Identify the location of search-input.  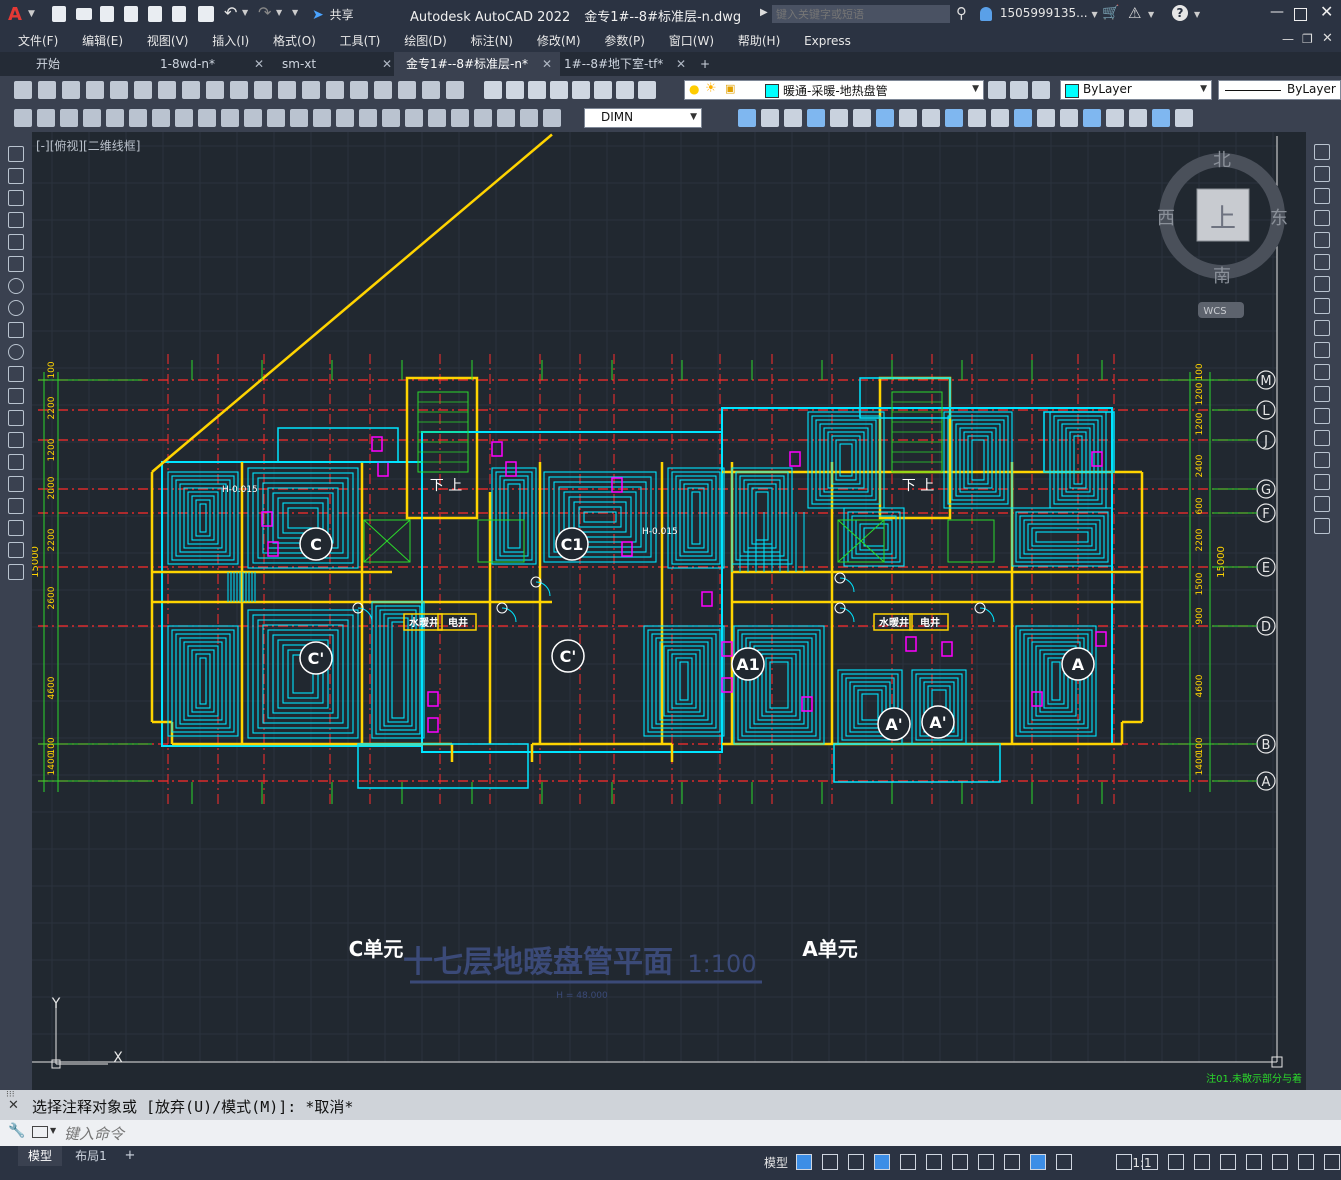
(861, 14).